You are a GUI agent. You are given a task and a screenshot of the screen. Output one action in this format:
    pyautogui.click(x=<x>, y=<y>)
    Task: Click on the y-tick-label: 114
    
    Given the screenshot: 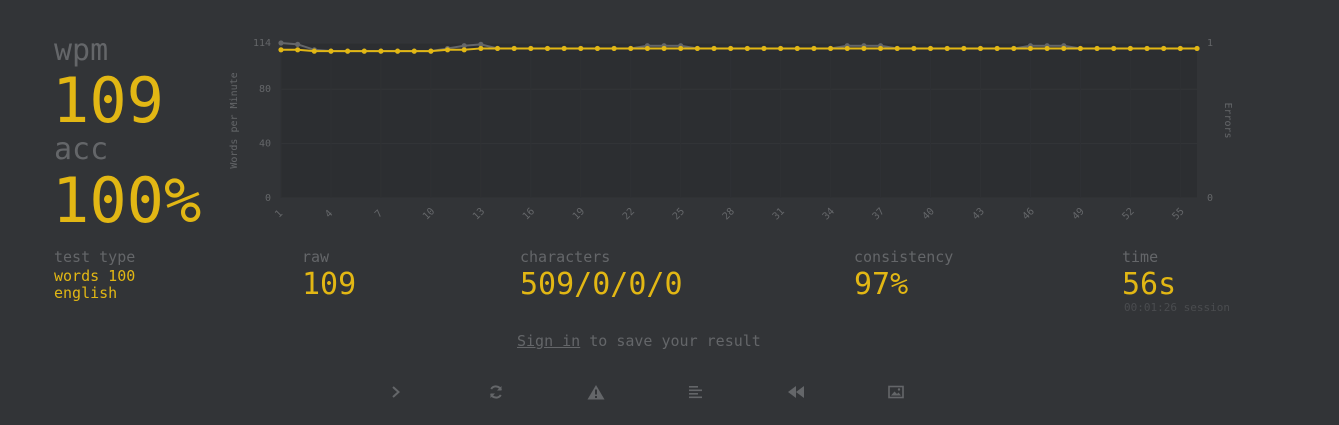 What is the action you would take?
    pyautogui.click(x=262, y=43)
    